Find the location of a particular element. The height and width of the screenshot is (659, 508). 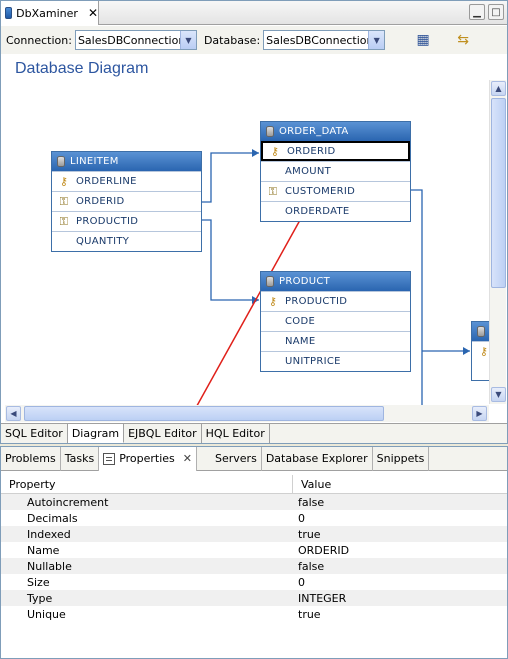

table-header: Property Value is located at coordinates (254, 483).